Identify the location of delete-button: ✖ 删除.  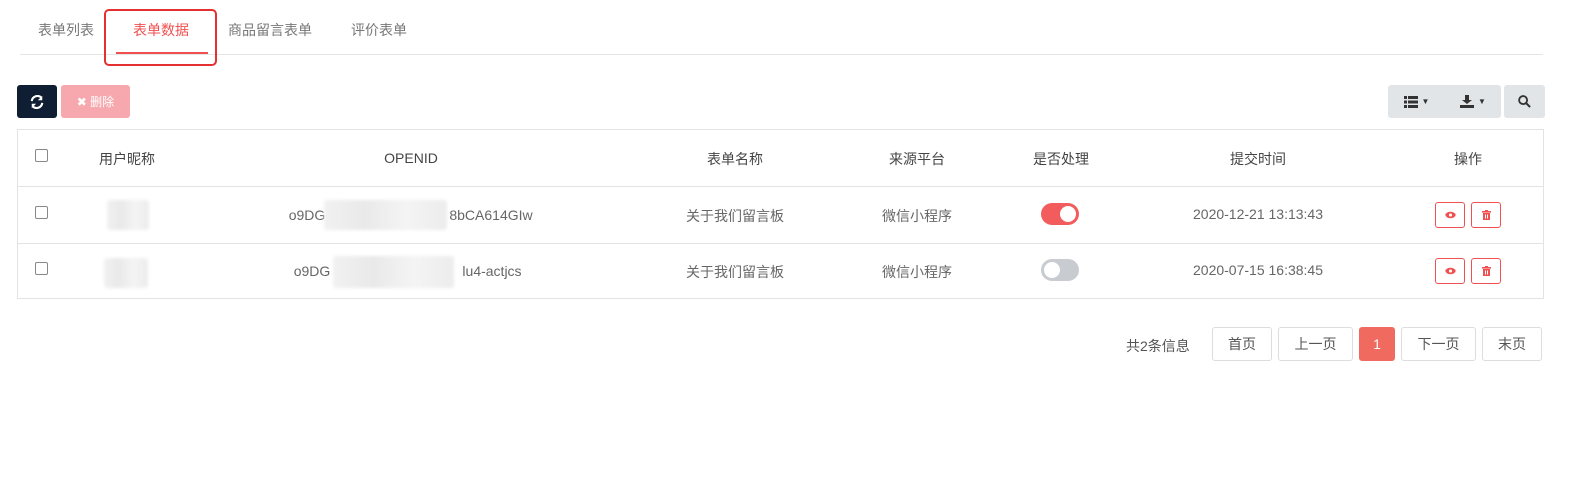
(95, 101).